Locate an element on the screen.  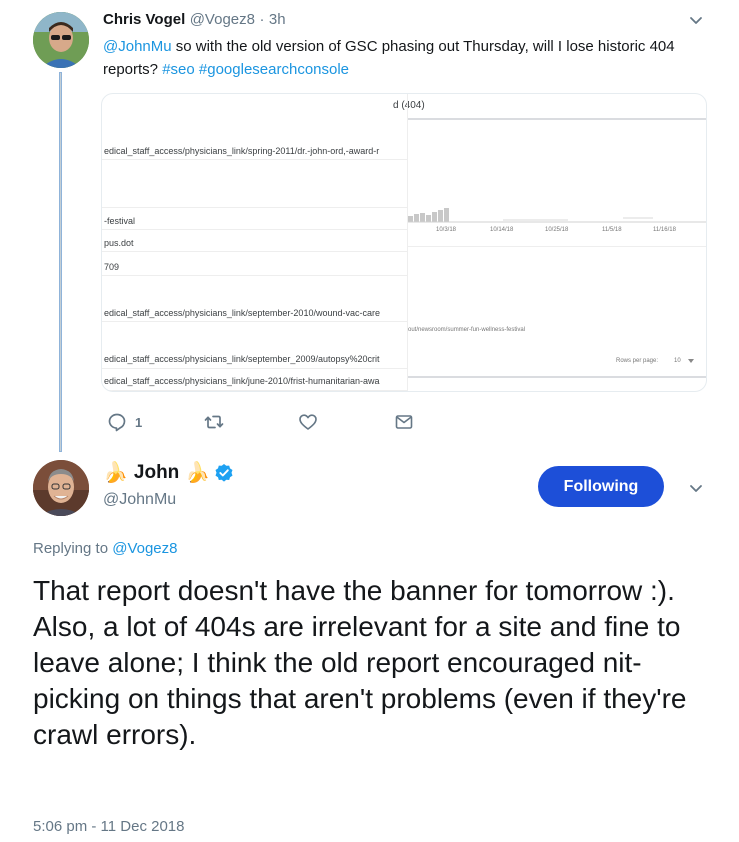
axis-date: 10/14/18 is located at coordinates (502, 230).